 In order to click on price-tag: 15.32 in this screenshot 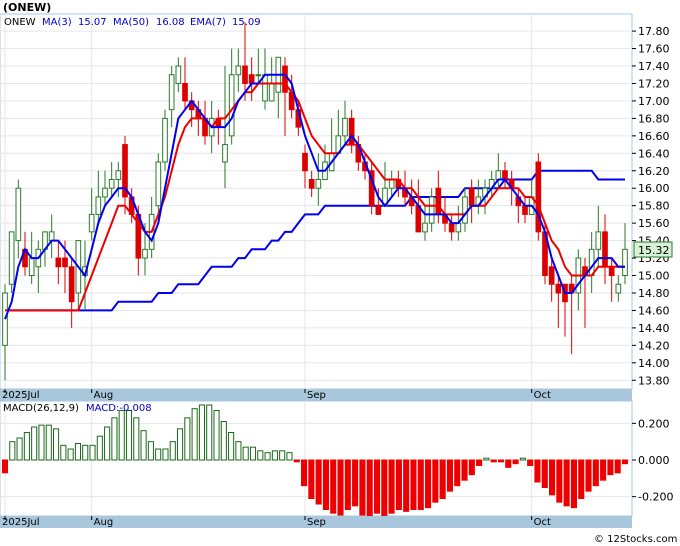, I will do `click(654, 250)`.